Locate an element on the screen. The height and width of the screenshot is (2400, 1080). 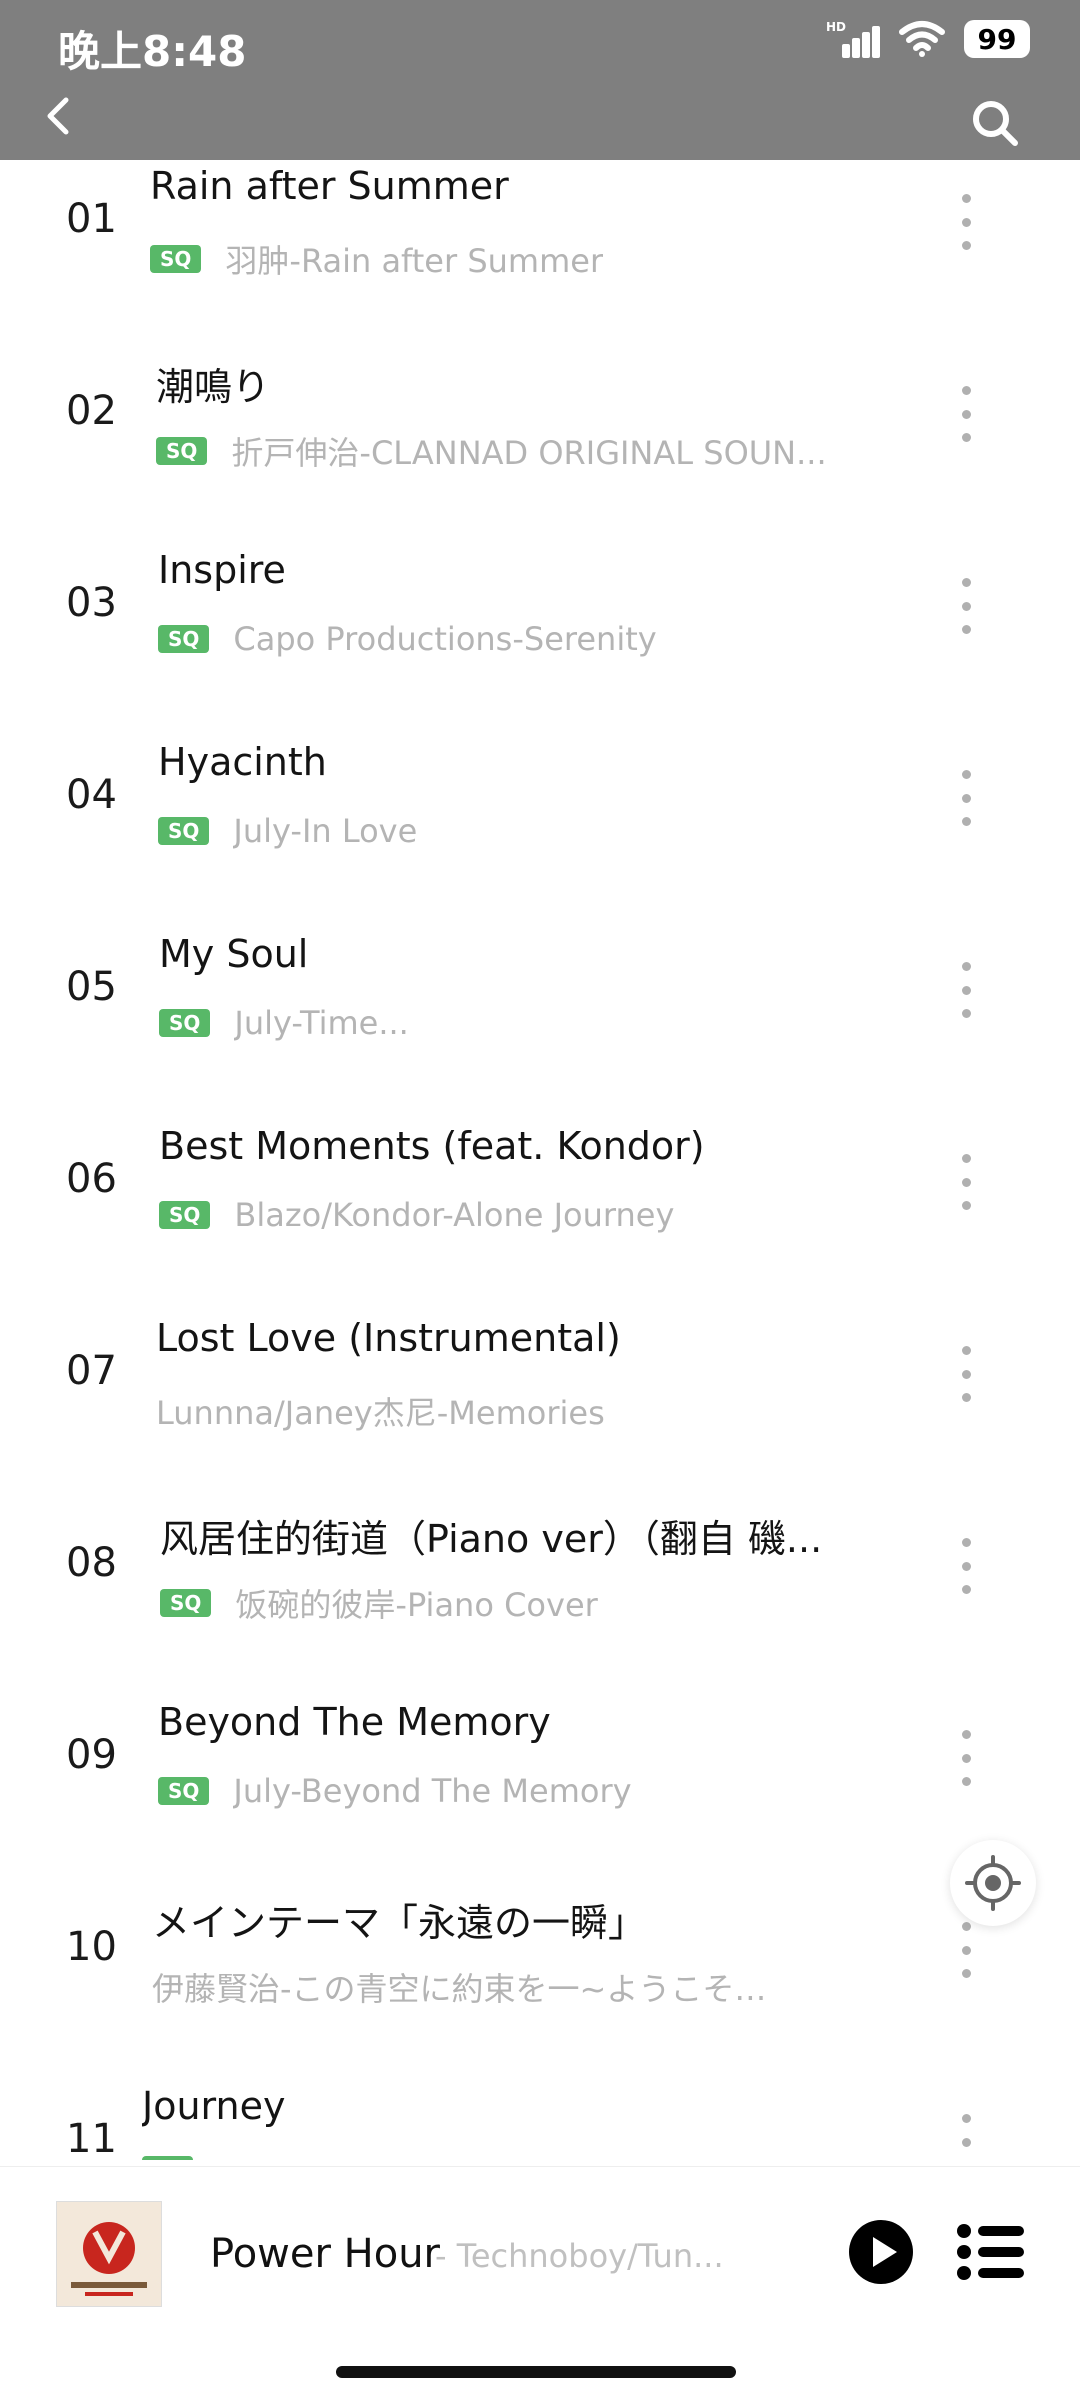
track-number: 07 is located at coordinates (91, 1371).